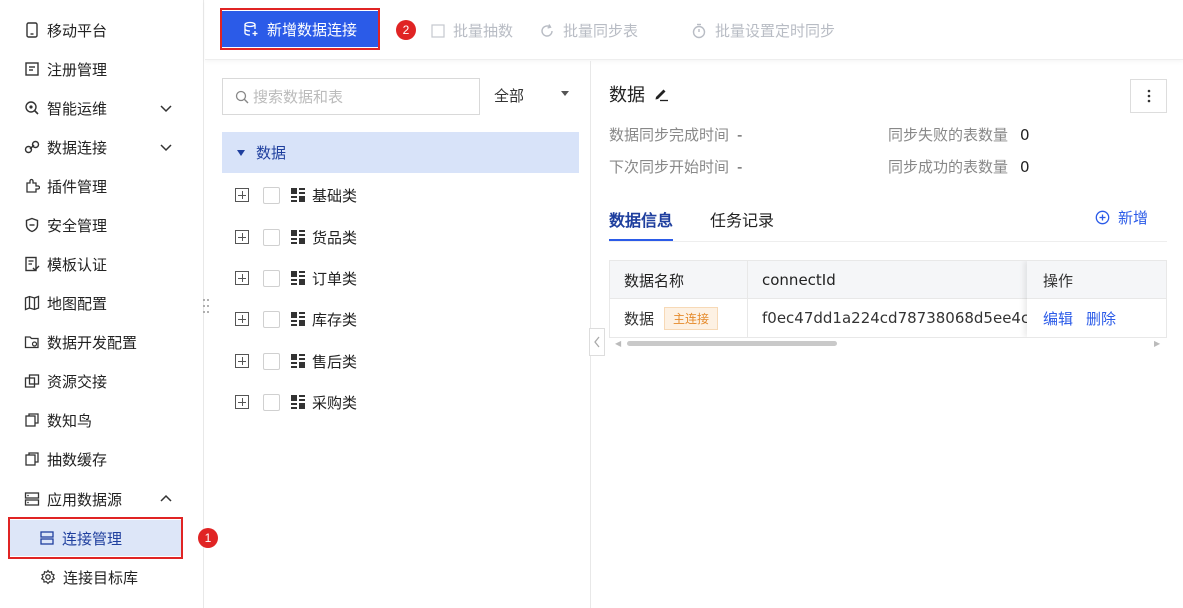  I want to click on column-header-operations: 操作, so click(1058, 280).